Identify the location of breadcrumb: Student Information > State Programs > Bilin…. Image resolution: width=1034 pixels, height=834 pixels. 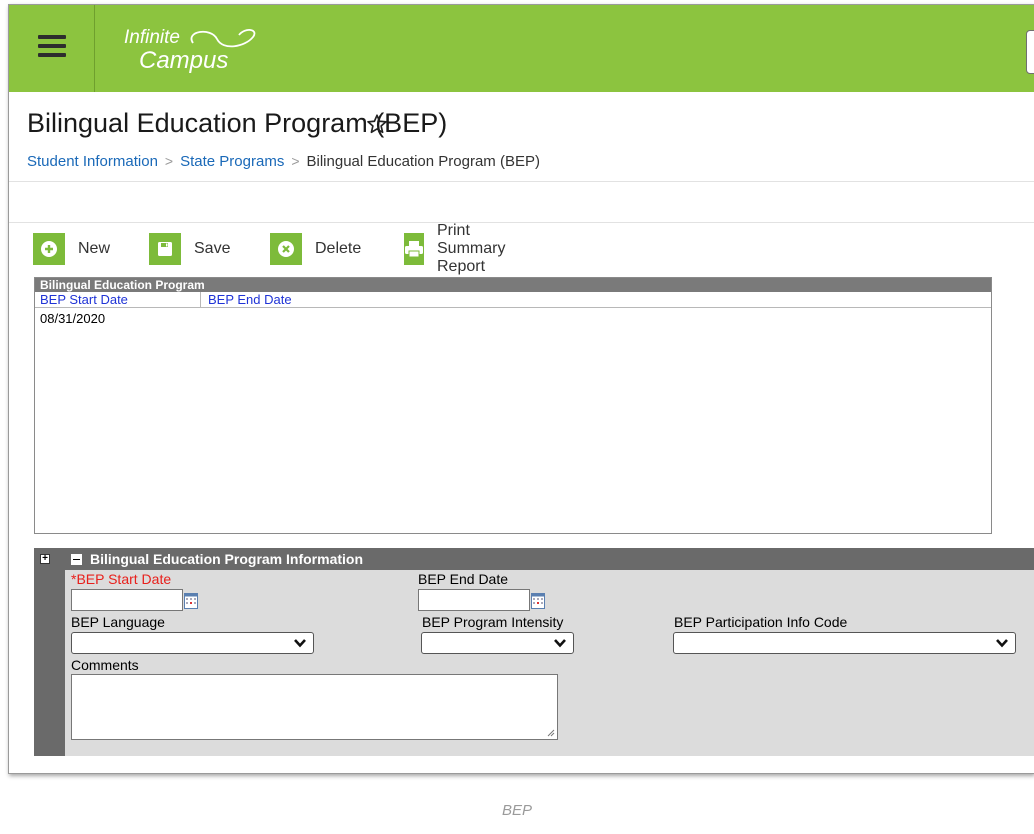
(283, 161).